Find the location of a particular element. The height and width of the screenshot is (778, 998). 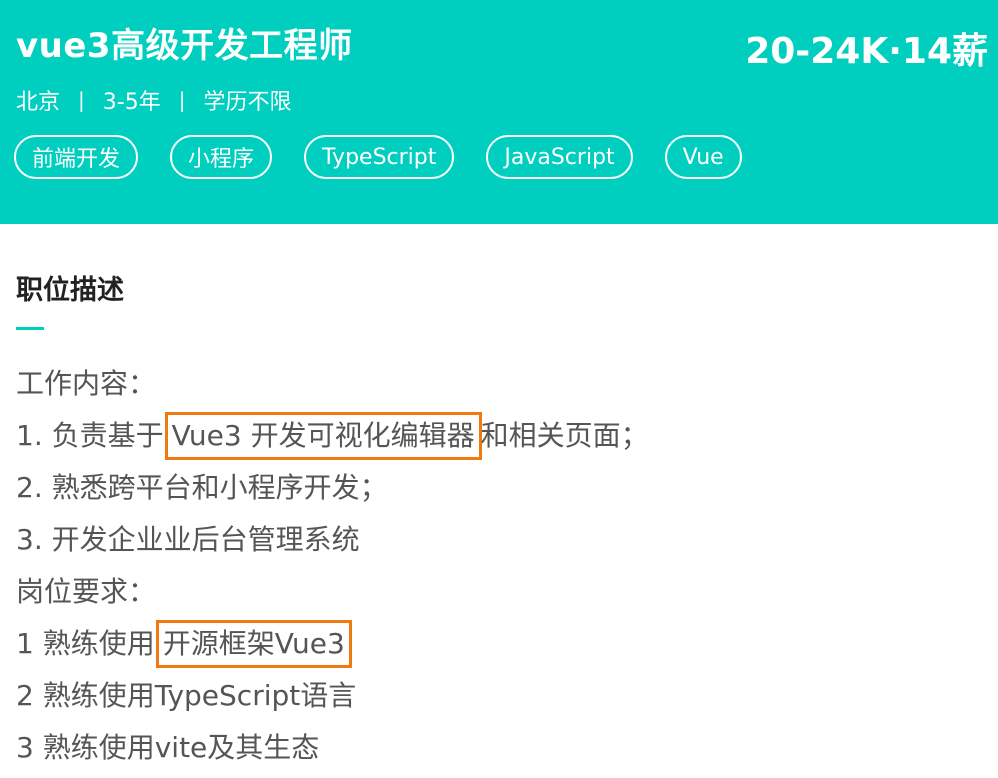

job-city: 北京 is located at coordinates (38, 102).